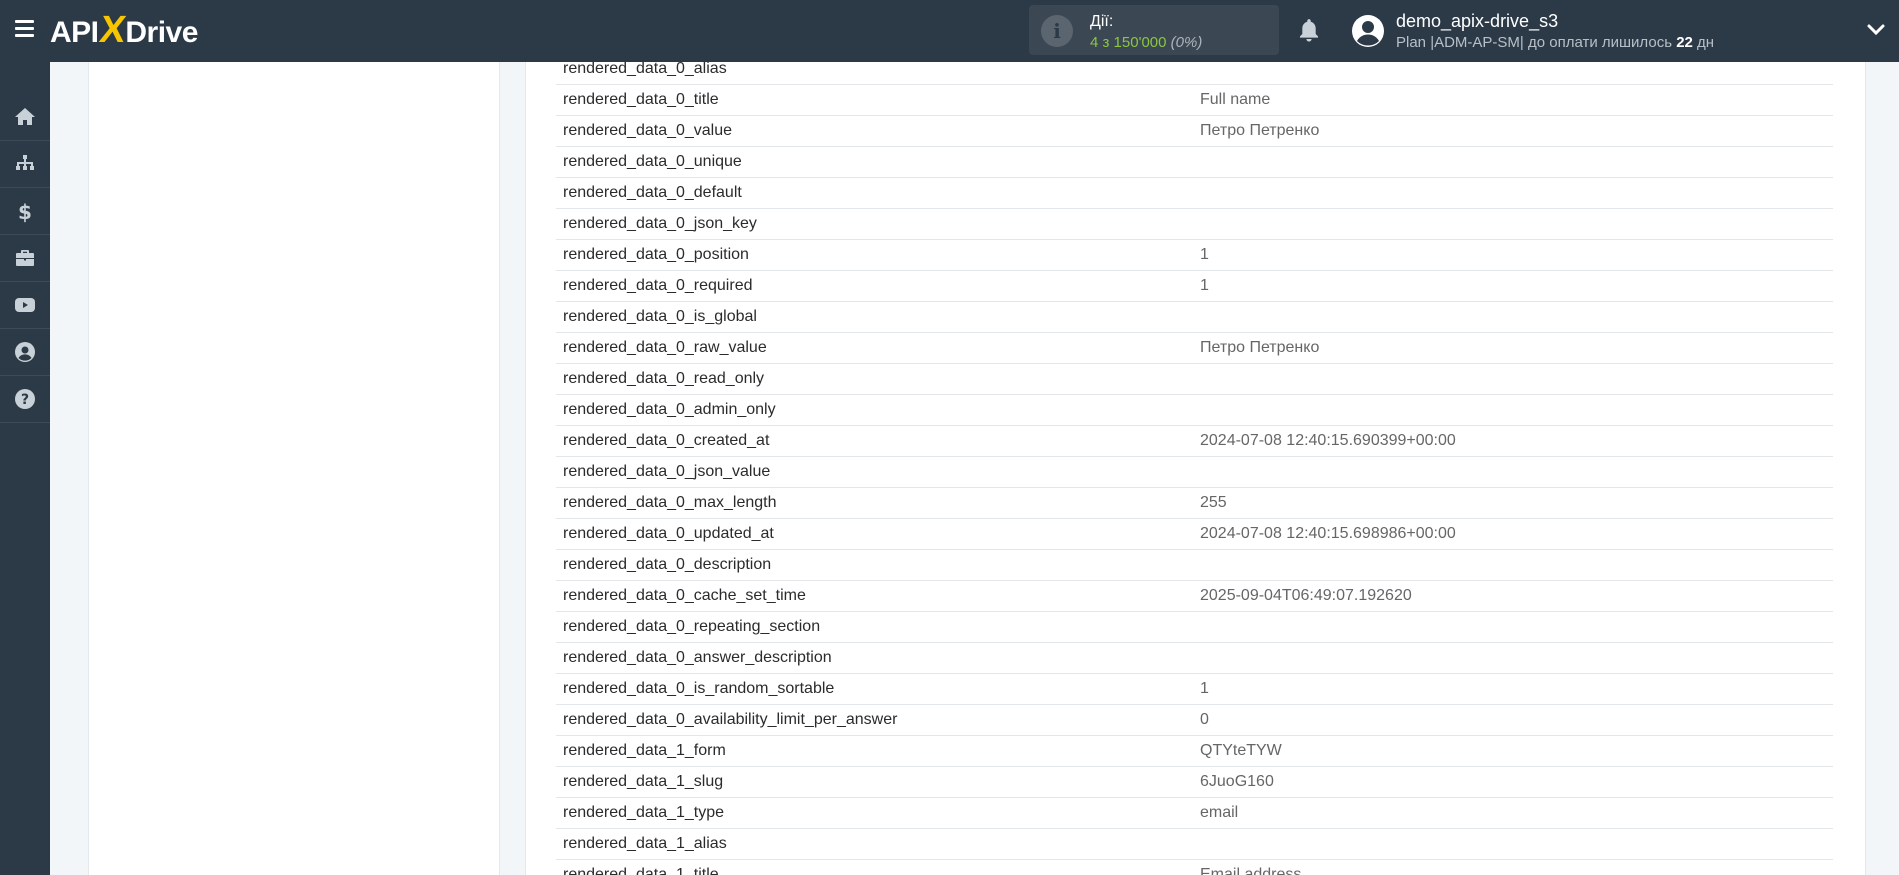 The image size is (1899, 875). I want to click on field-value: 2024-07-08 12:40:15.698986+00:00, so click(1328, 533).